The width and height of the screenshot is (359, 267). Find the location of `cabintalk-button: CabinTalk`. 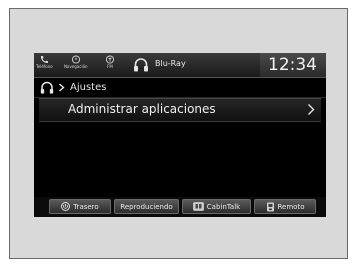

cabintalk-button: CabinTalk is located at coordinates (216, 206).